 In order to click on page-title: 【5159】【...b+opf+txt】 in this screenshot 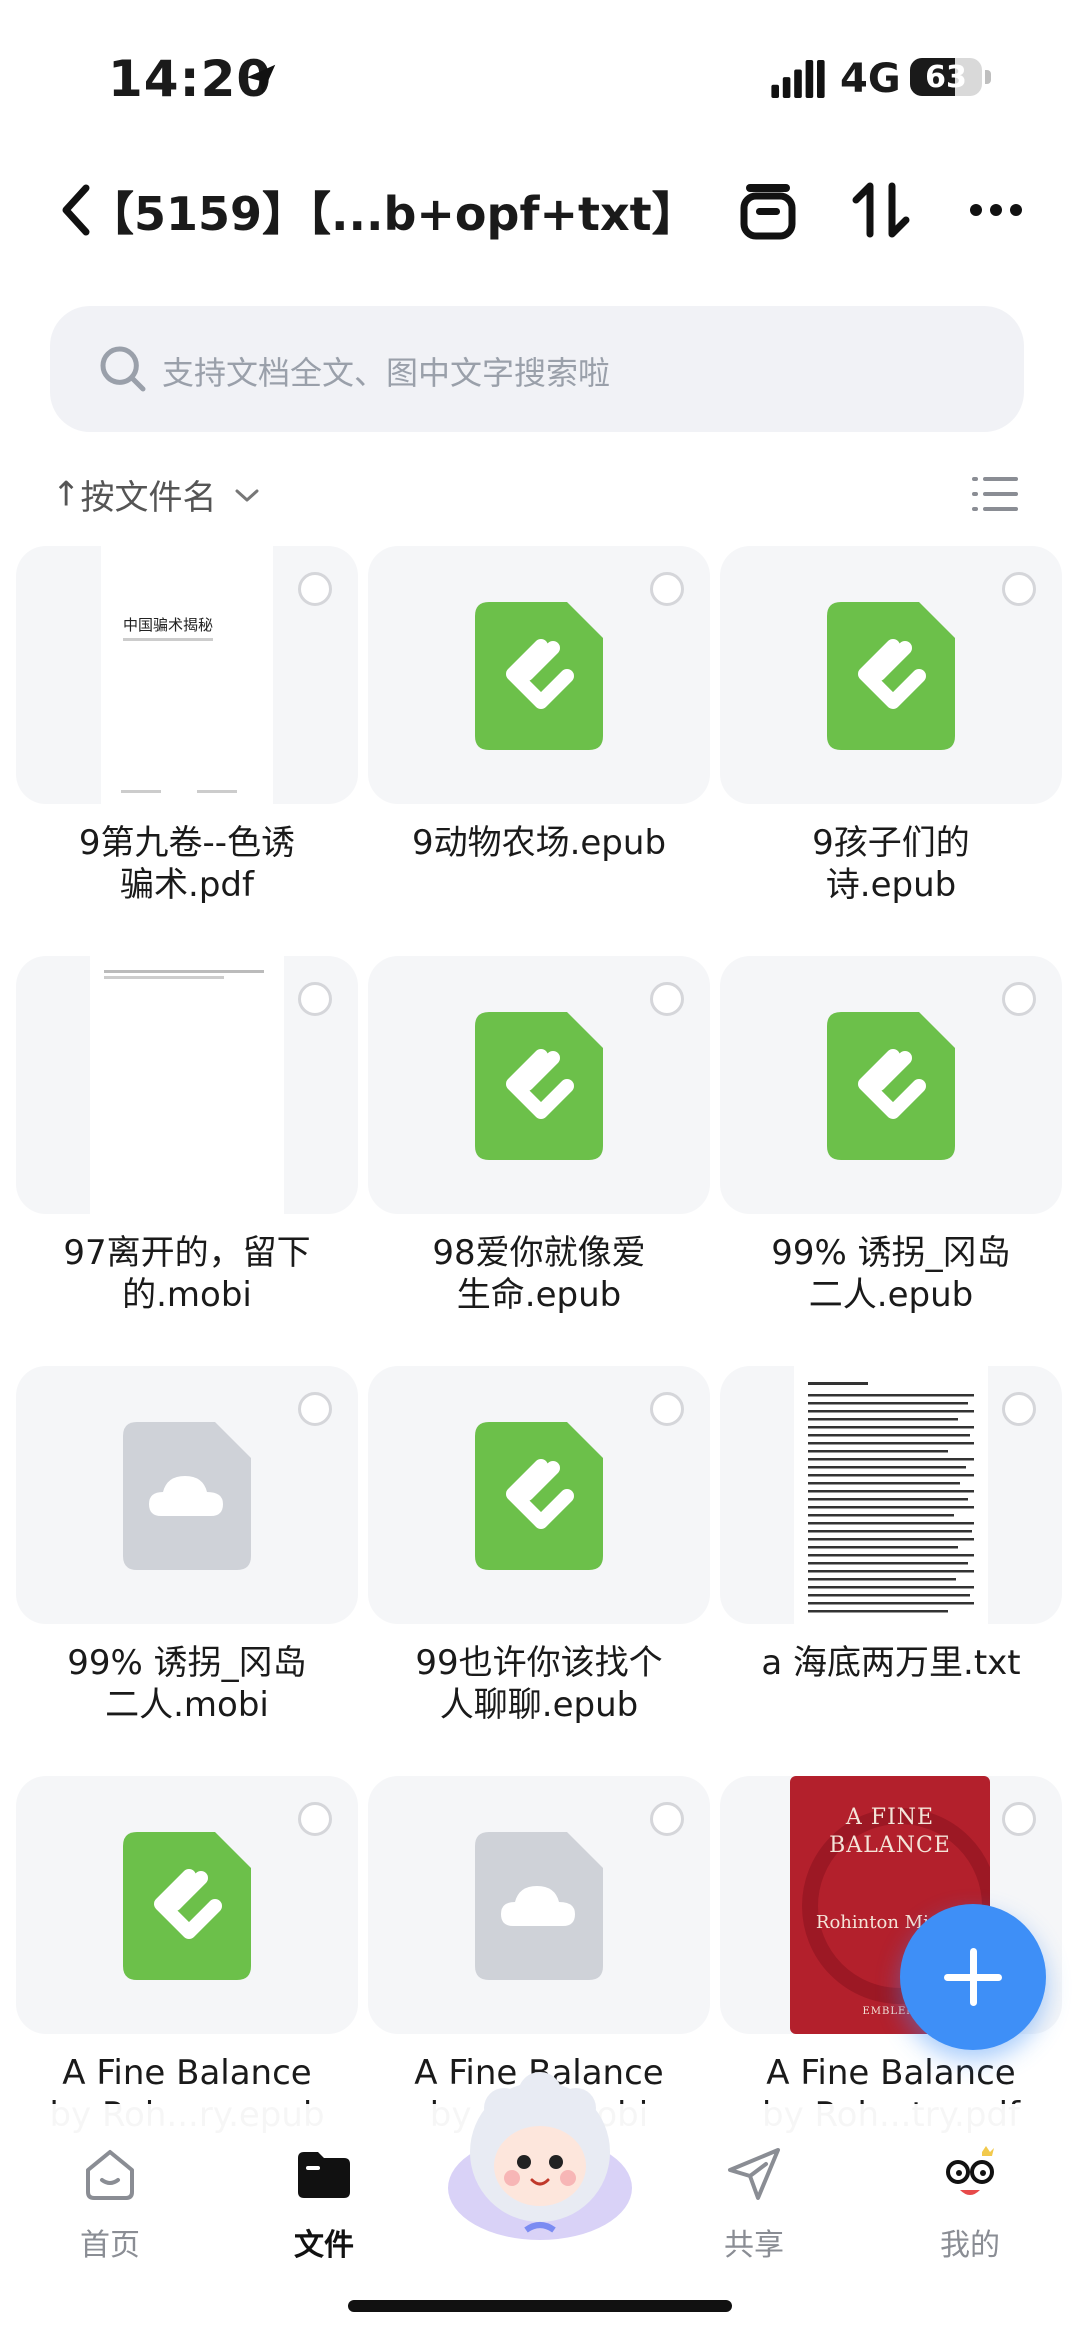, I will do `click(393, 211)`.